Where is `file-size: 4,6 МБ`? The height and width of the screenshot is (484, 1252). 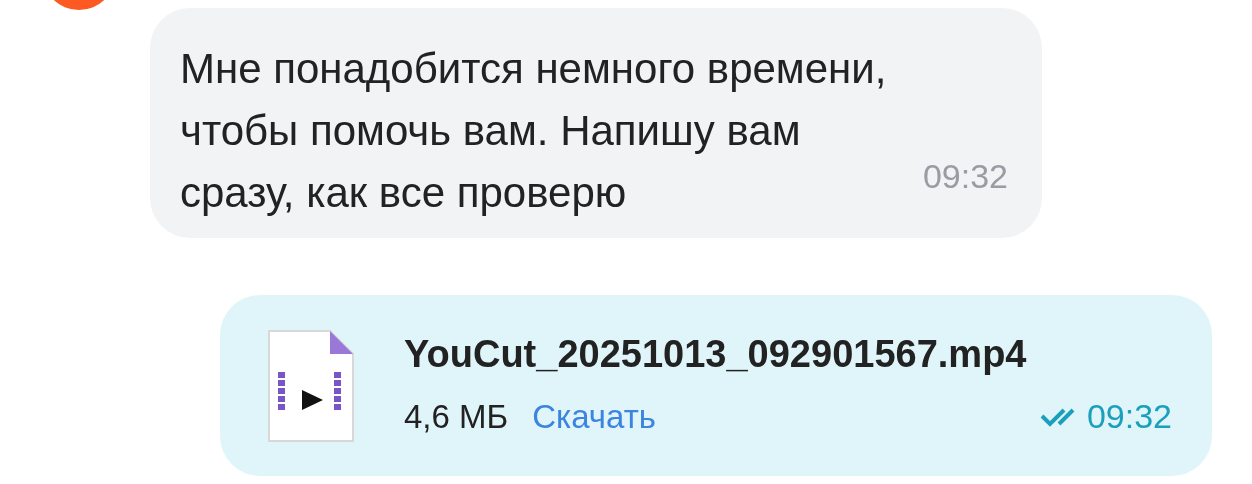 file-size: 4,6 МБ is located at coordinates (456, 416).